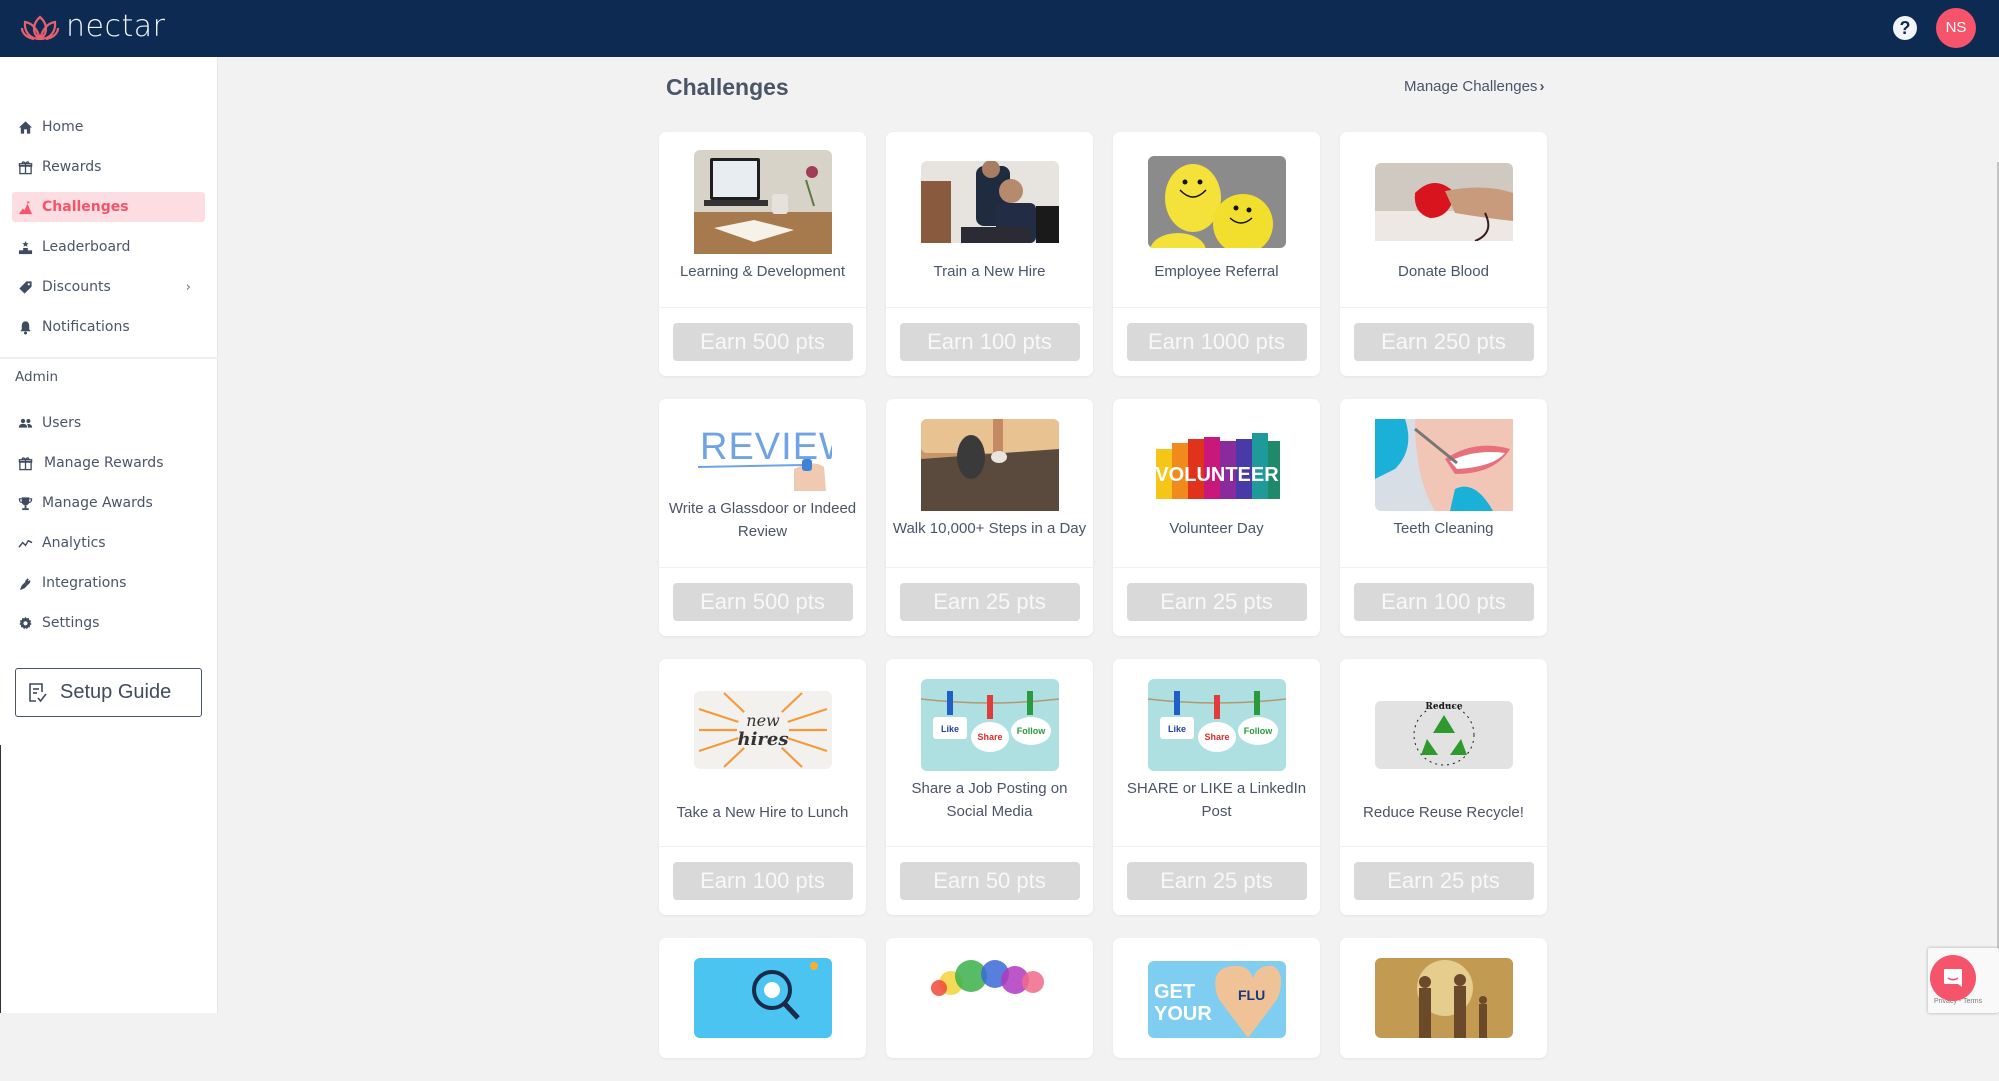 Image resolution: width=1999 pixels, height=1081 pixels. I want to click on challenge-title: Teeth Cleaning, so click(1443, 528).